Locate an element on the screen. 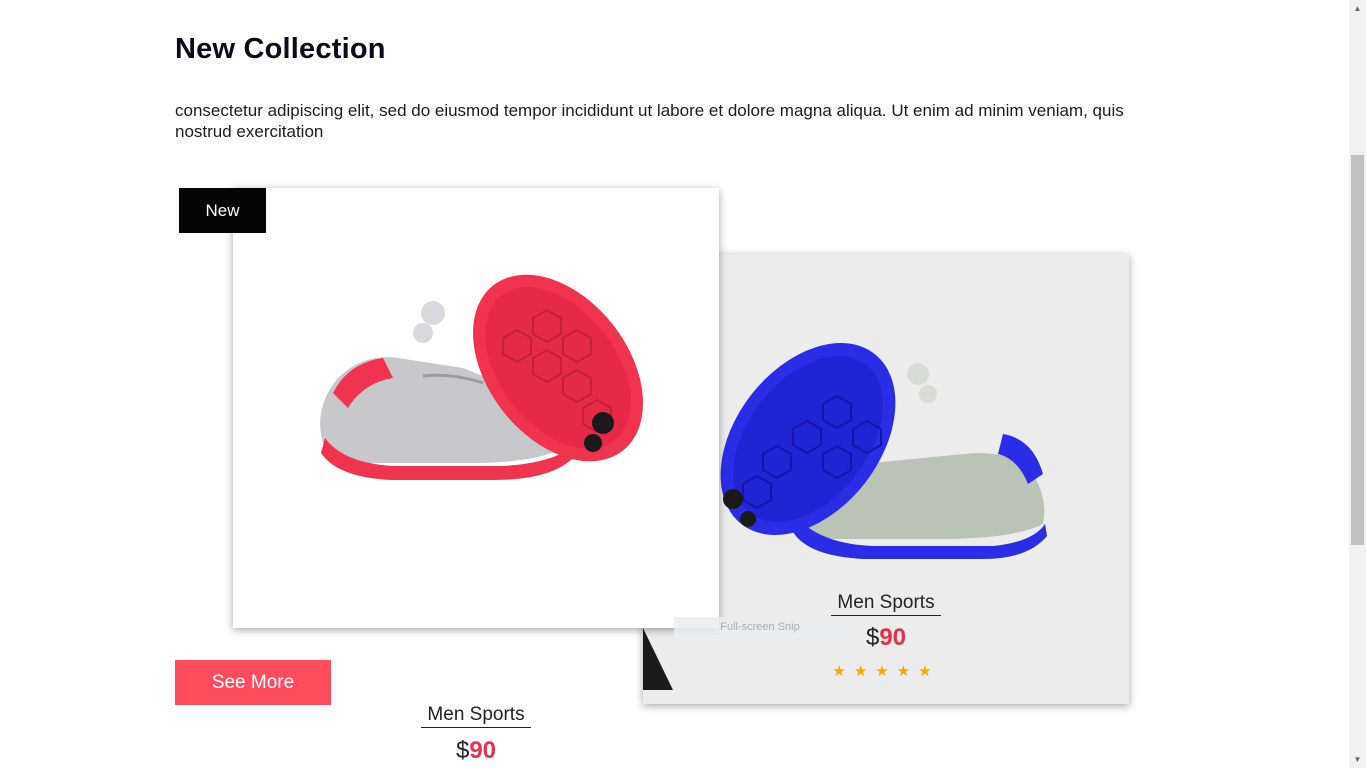 Image resolution: width=1366 pixels, height=768 pixels. scroll-down-arrow-icon: ▼ is located at coordinates (1357, 759).